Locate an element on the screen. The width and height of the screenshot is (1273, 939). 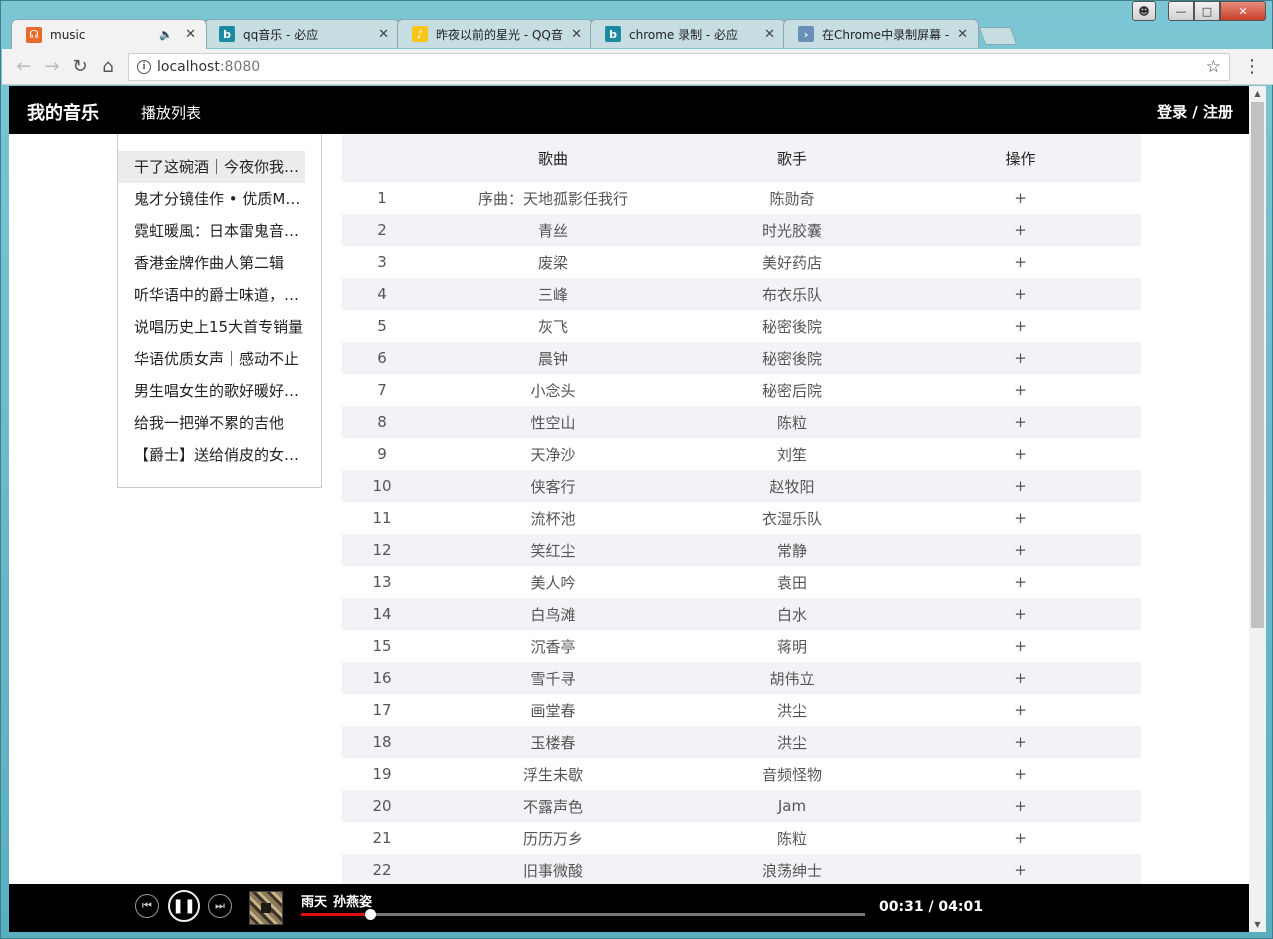
maximize-button: □ is located at coordinates (1207, 11).